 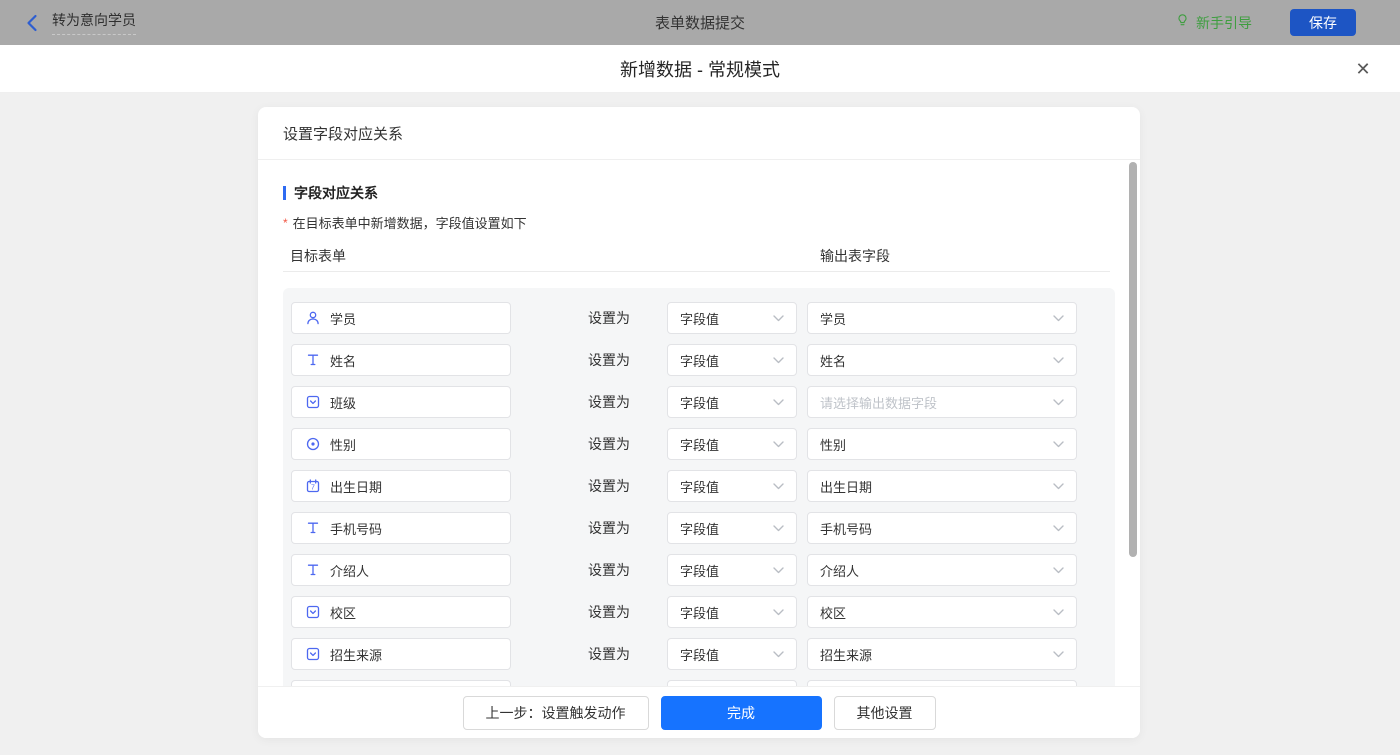 I want to click on target-field-label: 招生来源, so click(x=356, y=655).